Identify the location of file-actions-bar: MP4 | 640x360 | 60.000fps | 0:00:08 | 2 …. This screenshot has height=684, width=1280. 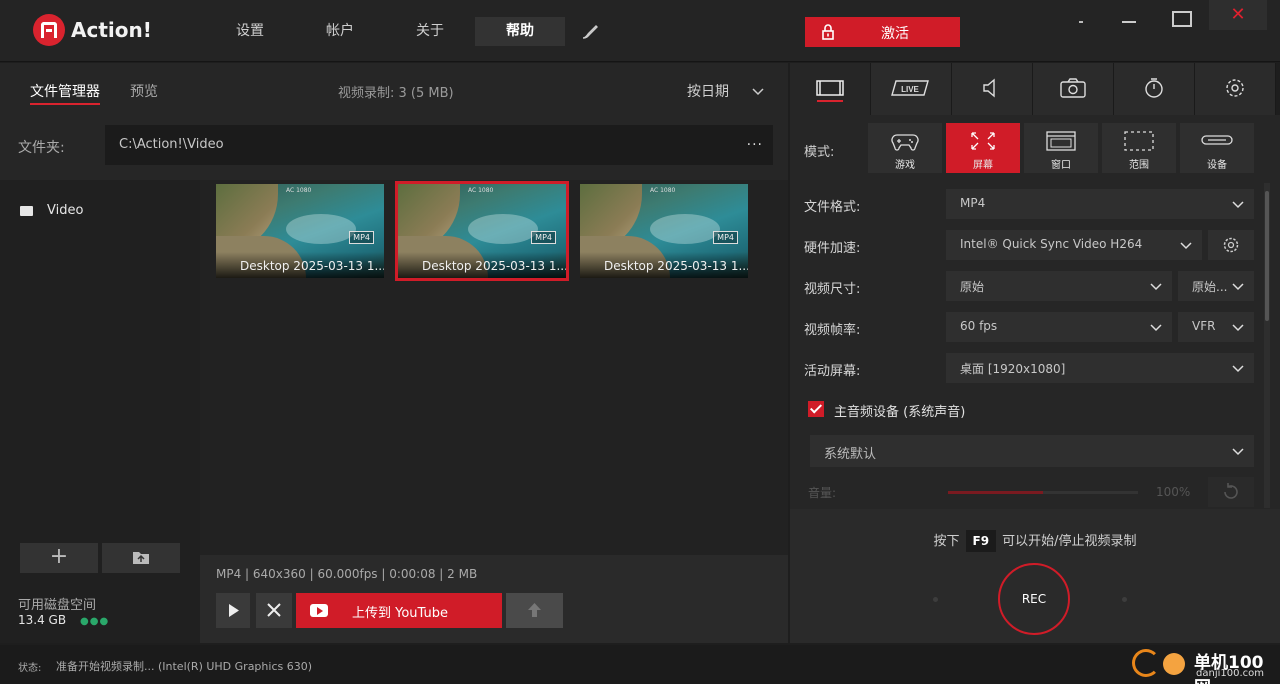
(494, 599).